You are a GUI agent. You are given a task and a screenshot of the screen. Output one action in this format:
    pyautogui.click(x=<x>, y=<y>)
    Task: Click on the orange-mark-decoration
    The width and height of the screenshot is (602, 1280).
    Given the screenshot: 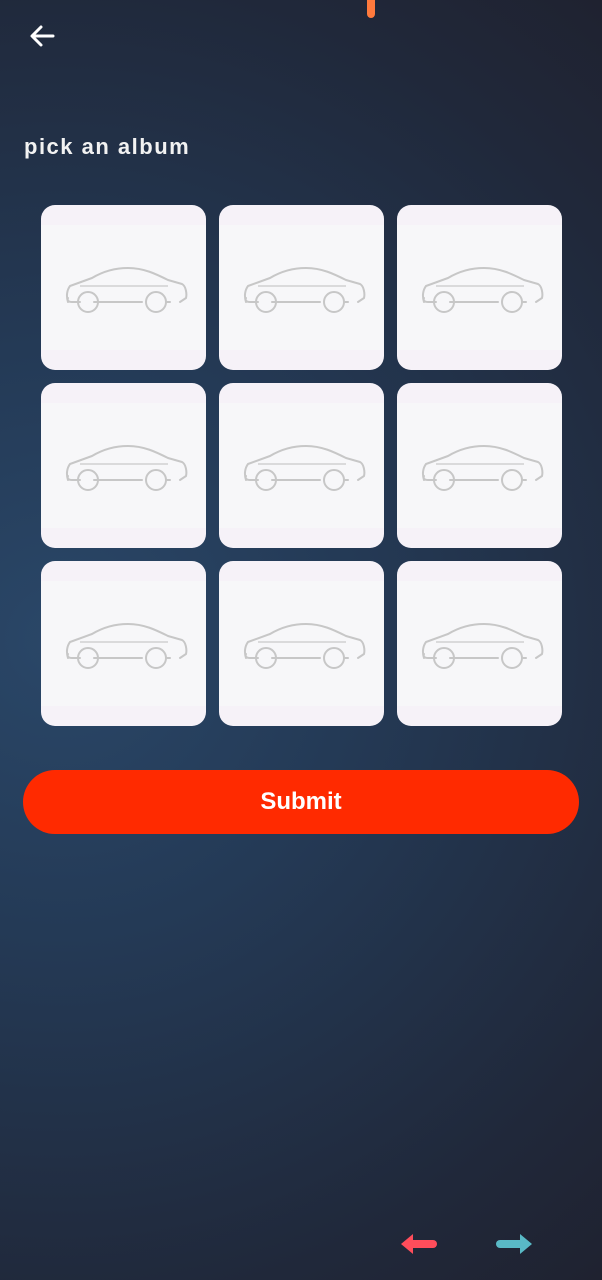 What is the action you would take?
    pyautogui.click(x=371, y=11)
    